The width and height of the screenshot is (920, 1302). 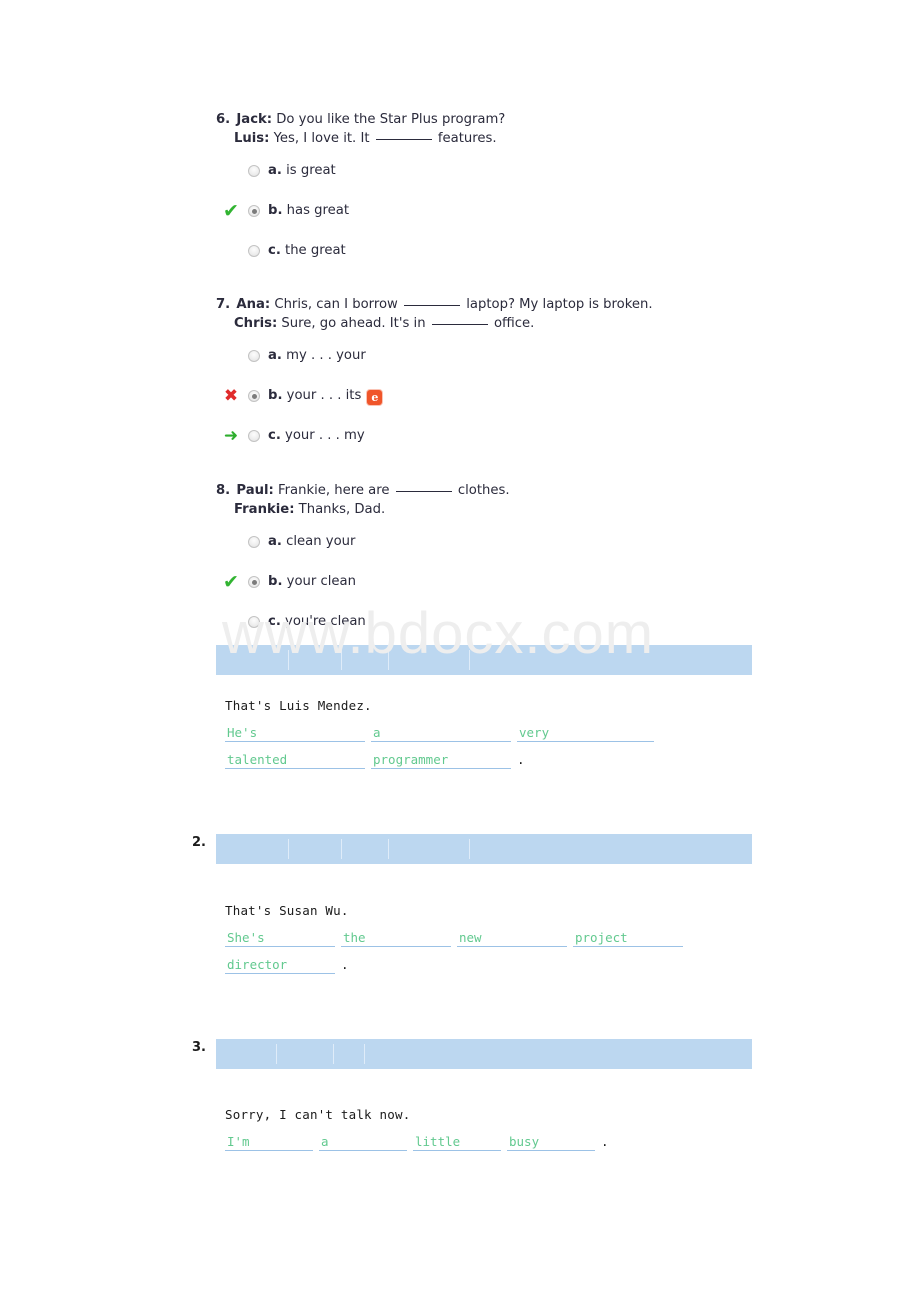 I want to click on radio-7c, so click(x=254, y=436).